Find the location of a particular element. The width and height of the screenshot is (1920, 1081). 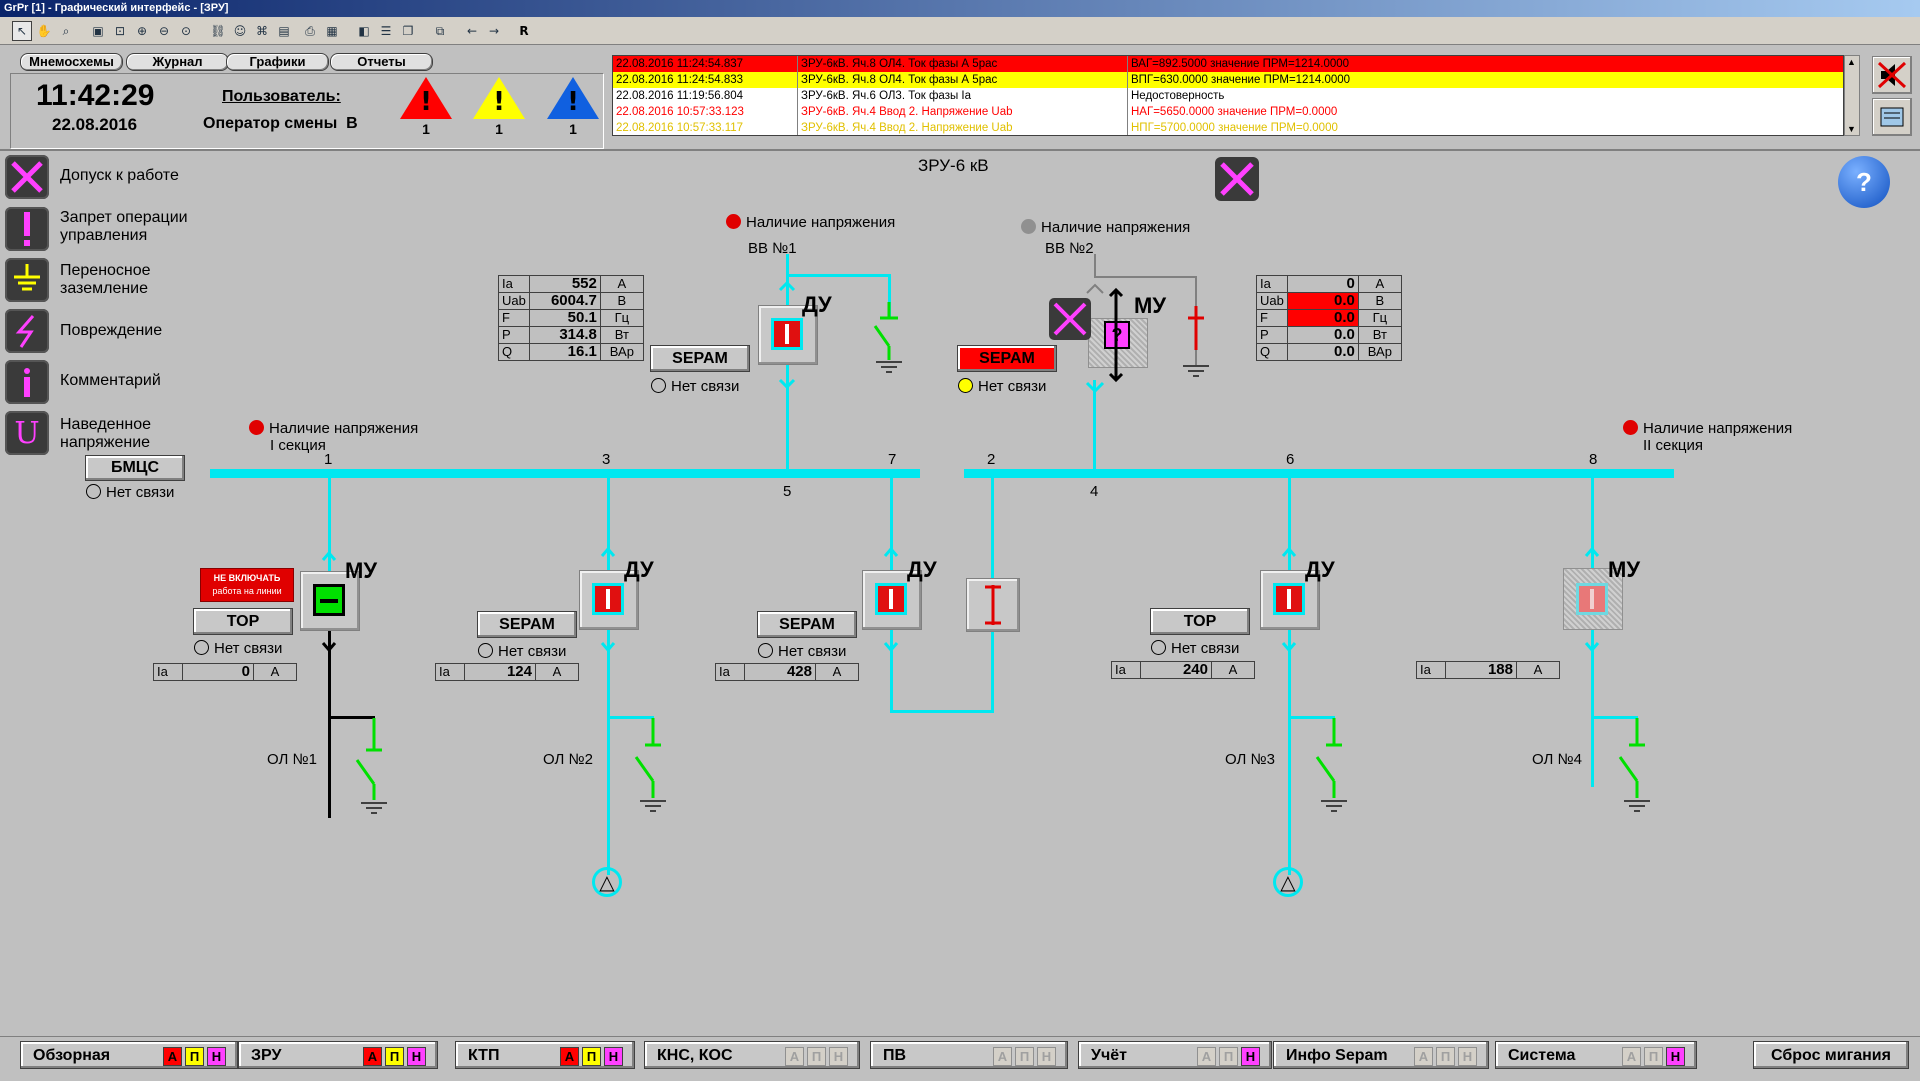

input2-fork-cyan is located at coordinates (1095, 387).